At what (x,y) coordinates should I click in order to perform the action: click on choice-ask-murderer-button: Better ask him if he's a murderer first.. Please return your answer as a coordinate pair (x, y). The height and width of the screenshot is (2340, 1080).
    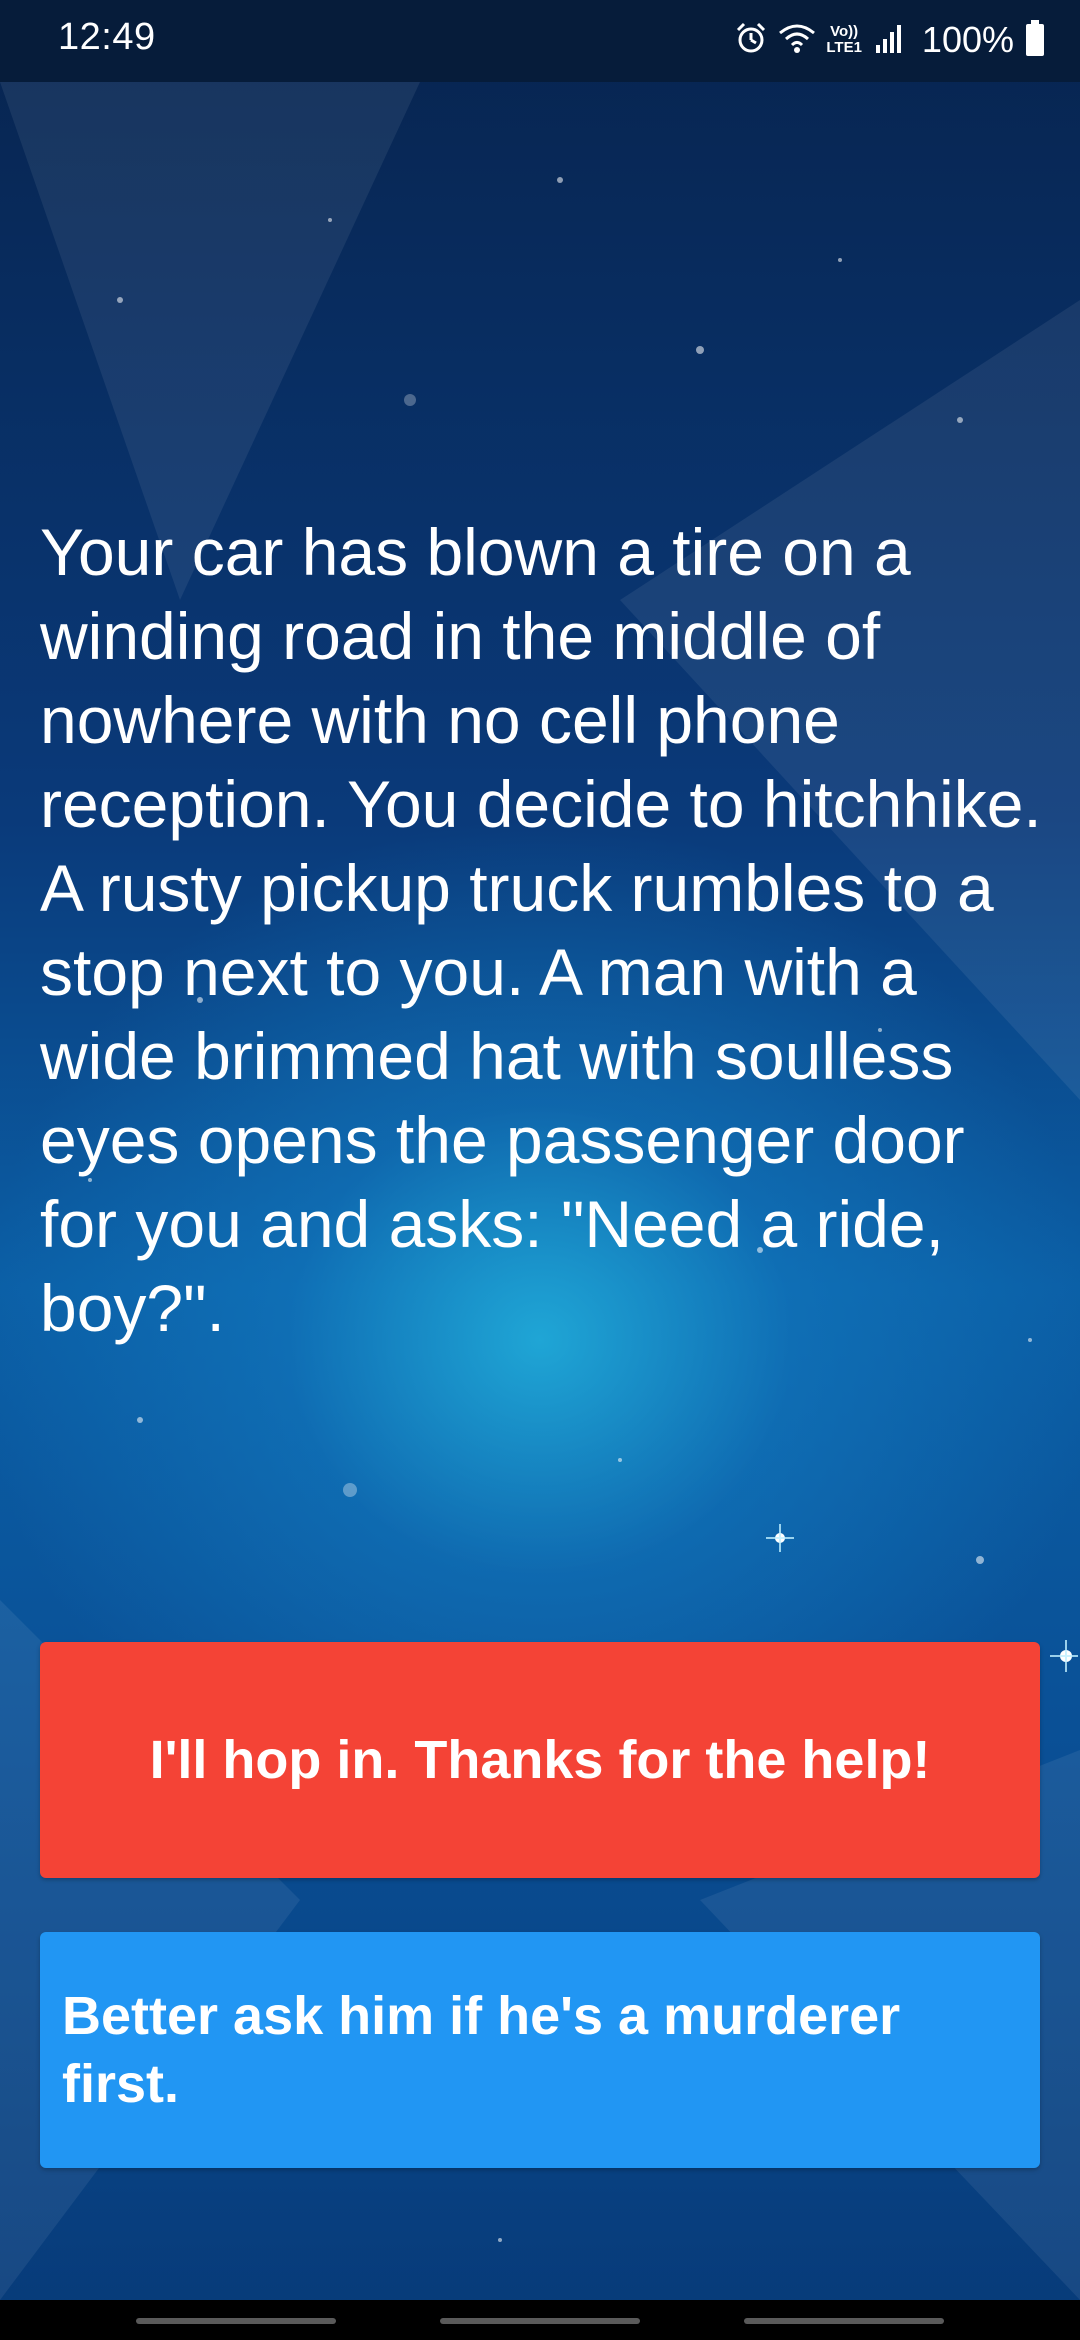
    Looking at the image, I should click on (540, 2050).